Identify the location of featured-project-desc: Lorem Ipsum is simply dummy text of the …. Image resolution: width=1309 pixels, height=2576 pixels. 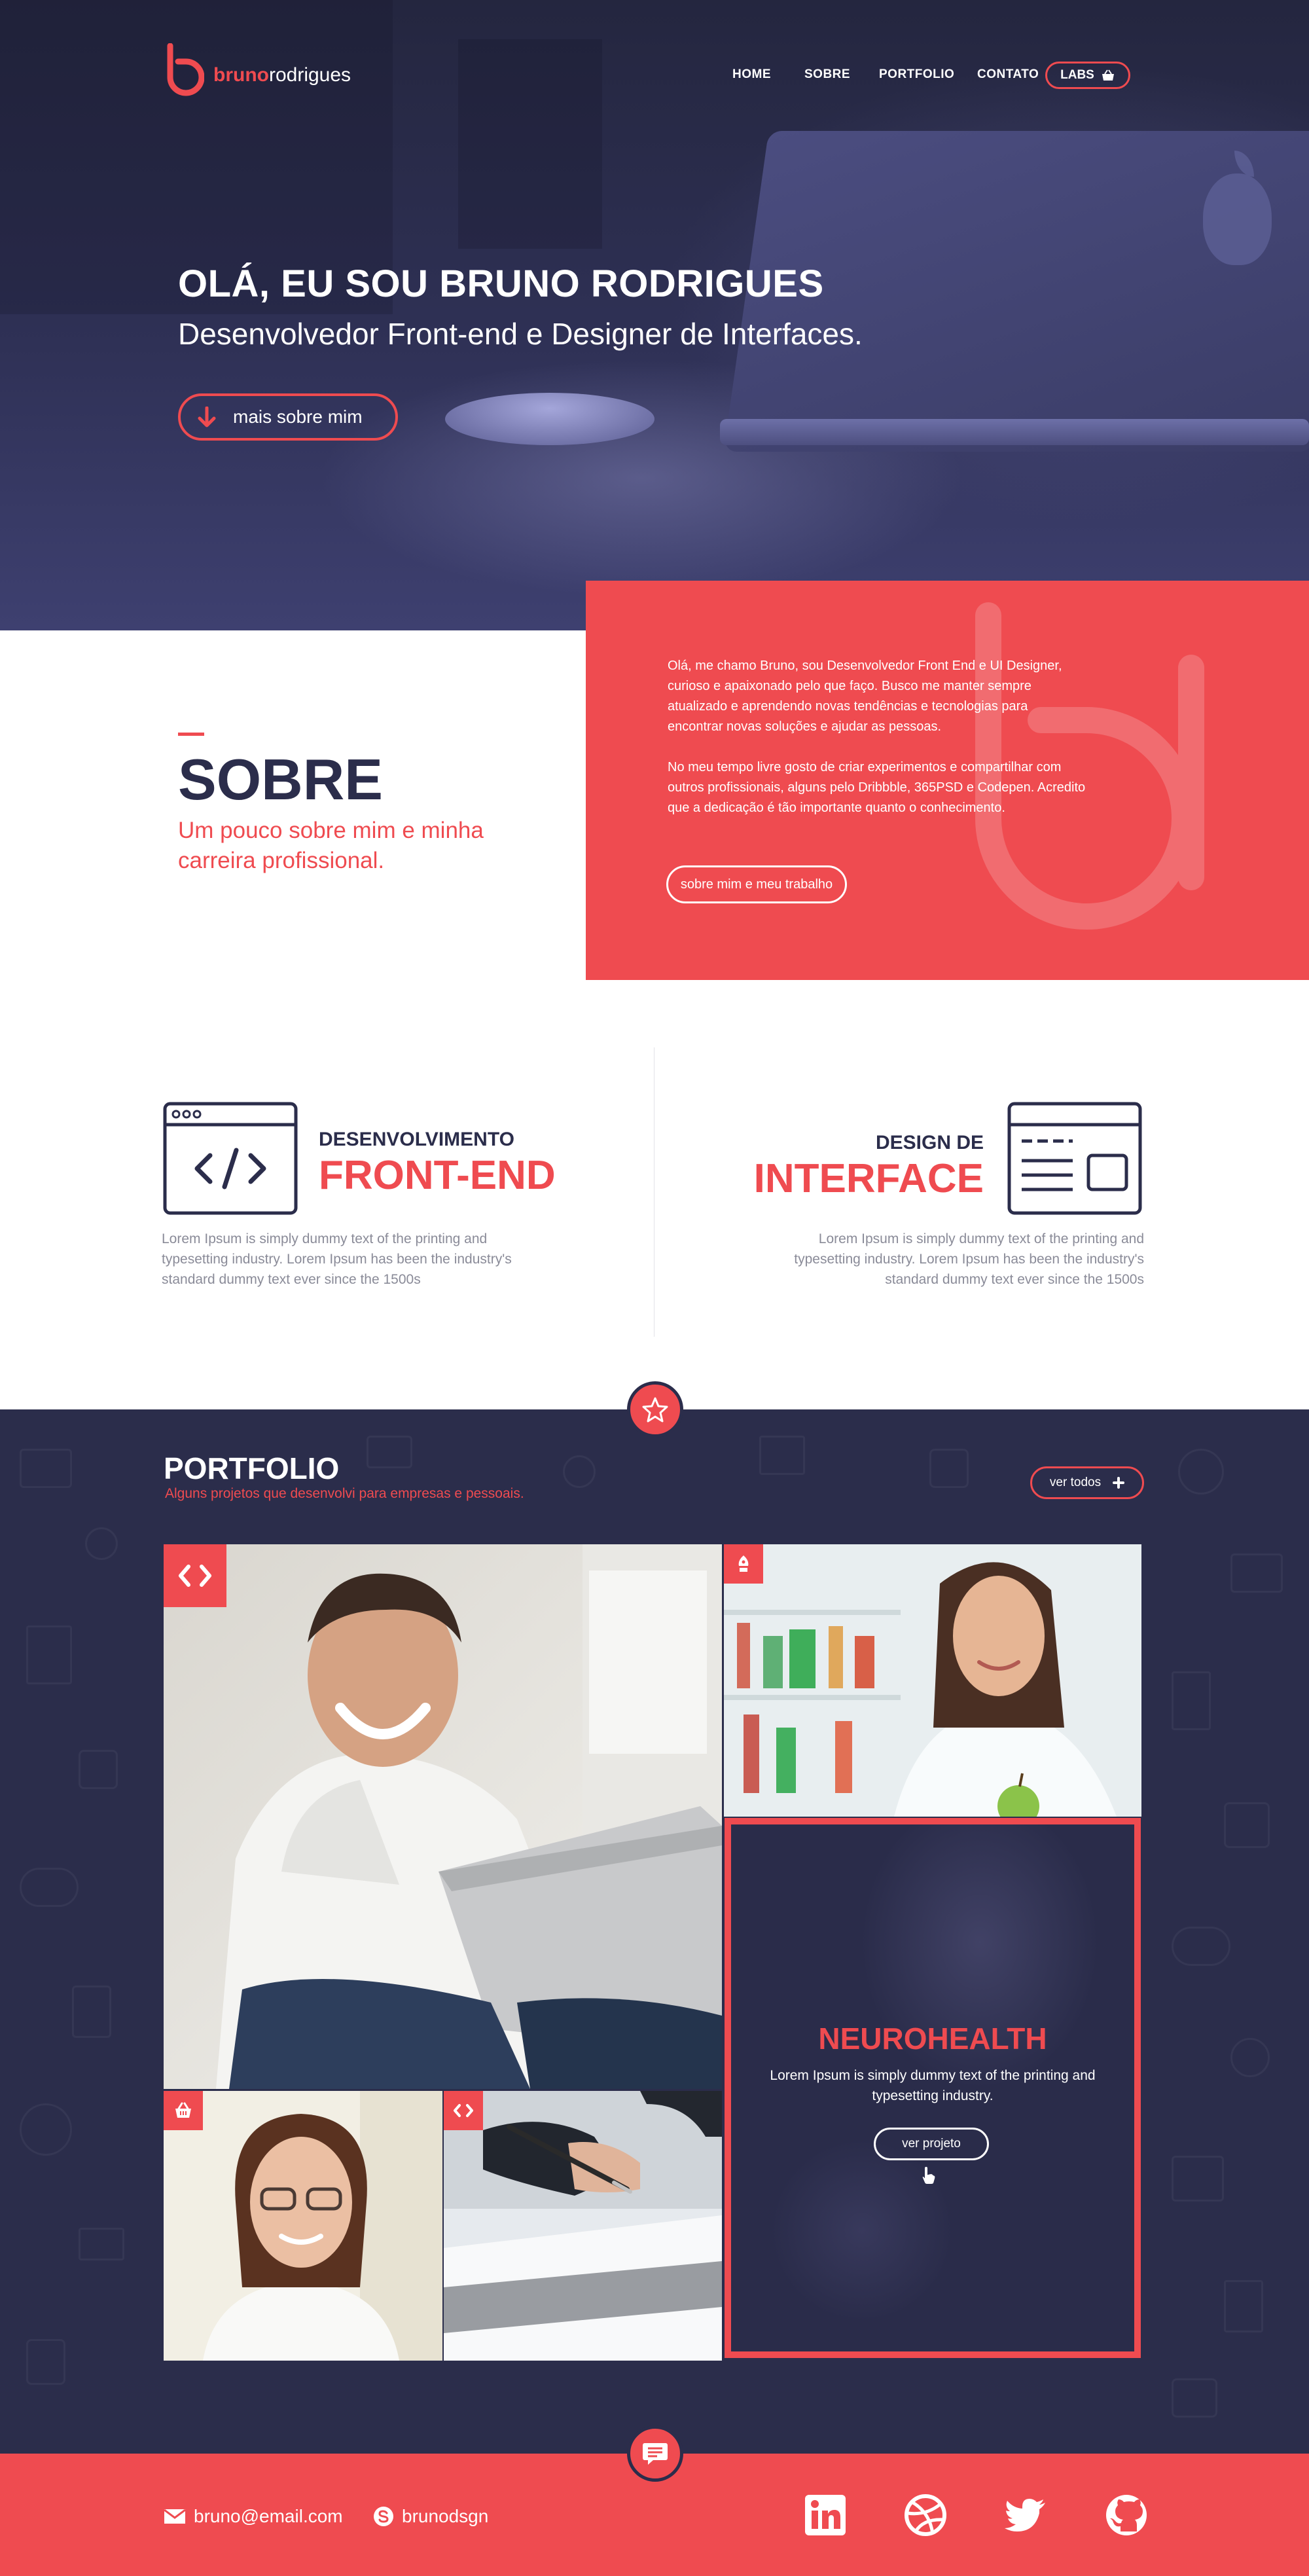
(933, 2085).